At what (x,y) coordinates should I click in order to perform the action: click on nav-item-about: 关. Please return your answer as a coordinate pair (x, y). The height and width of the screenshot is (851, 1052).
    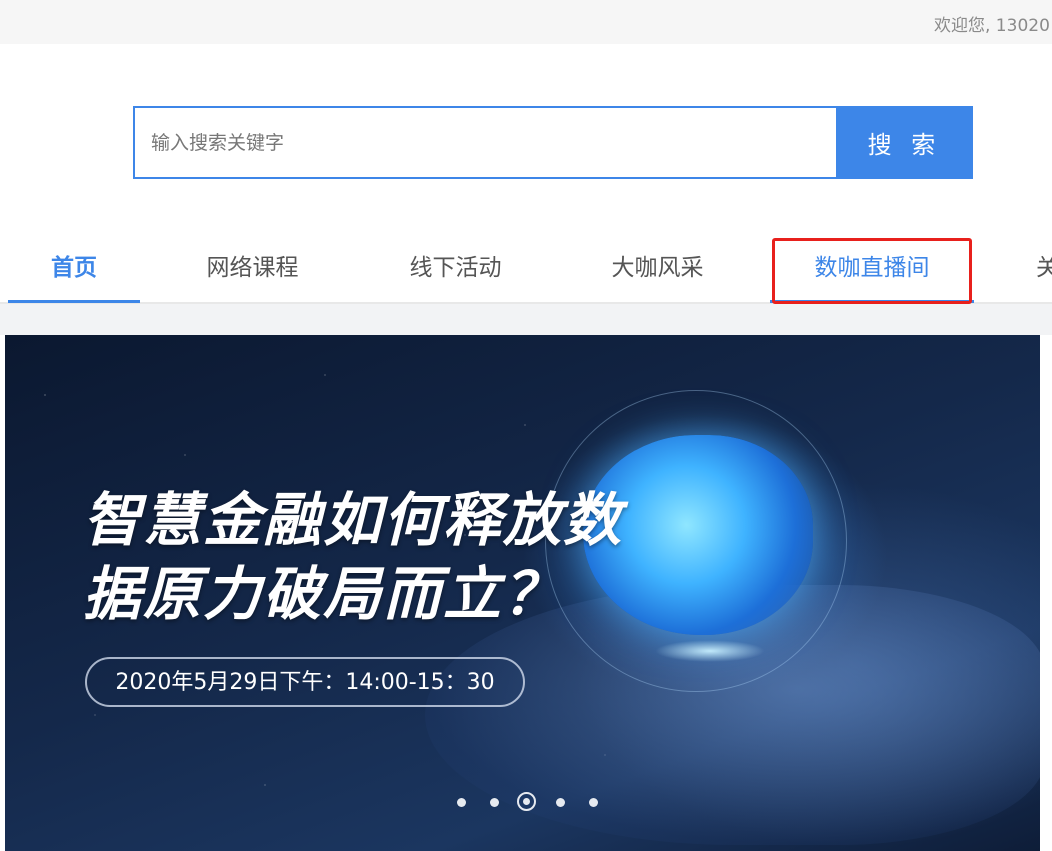
    Looking at the image, I should click on (1044, 269).